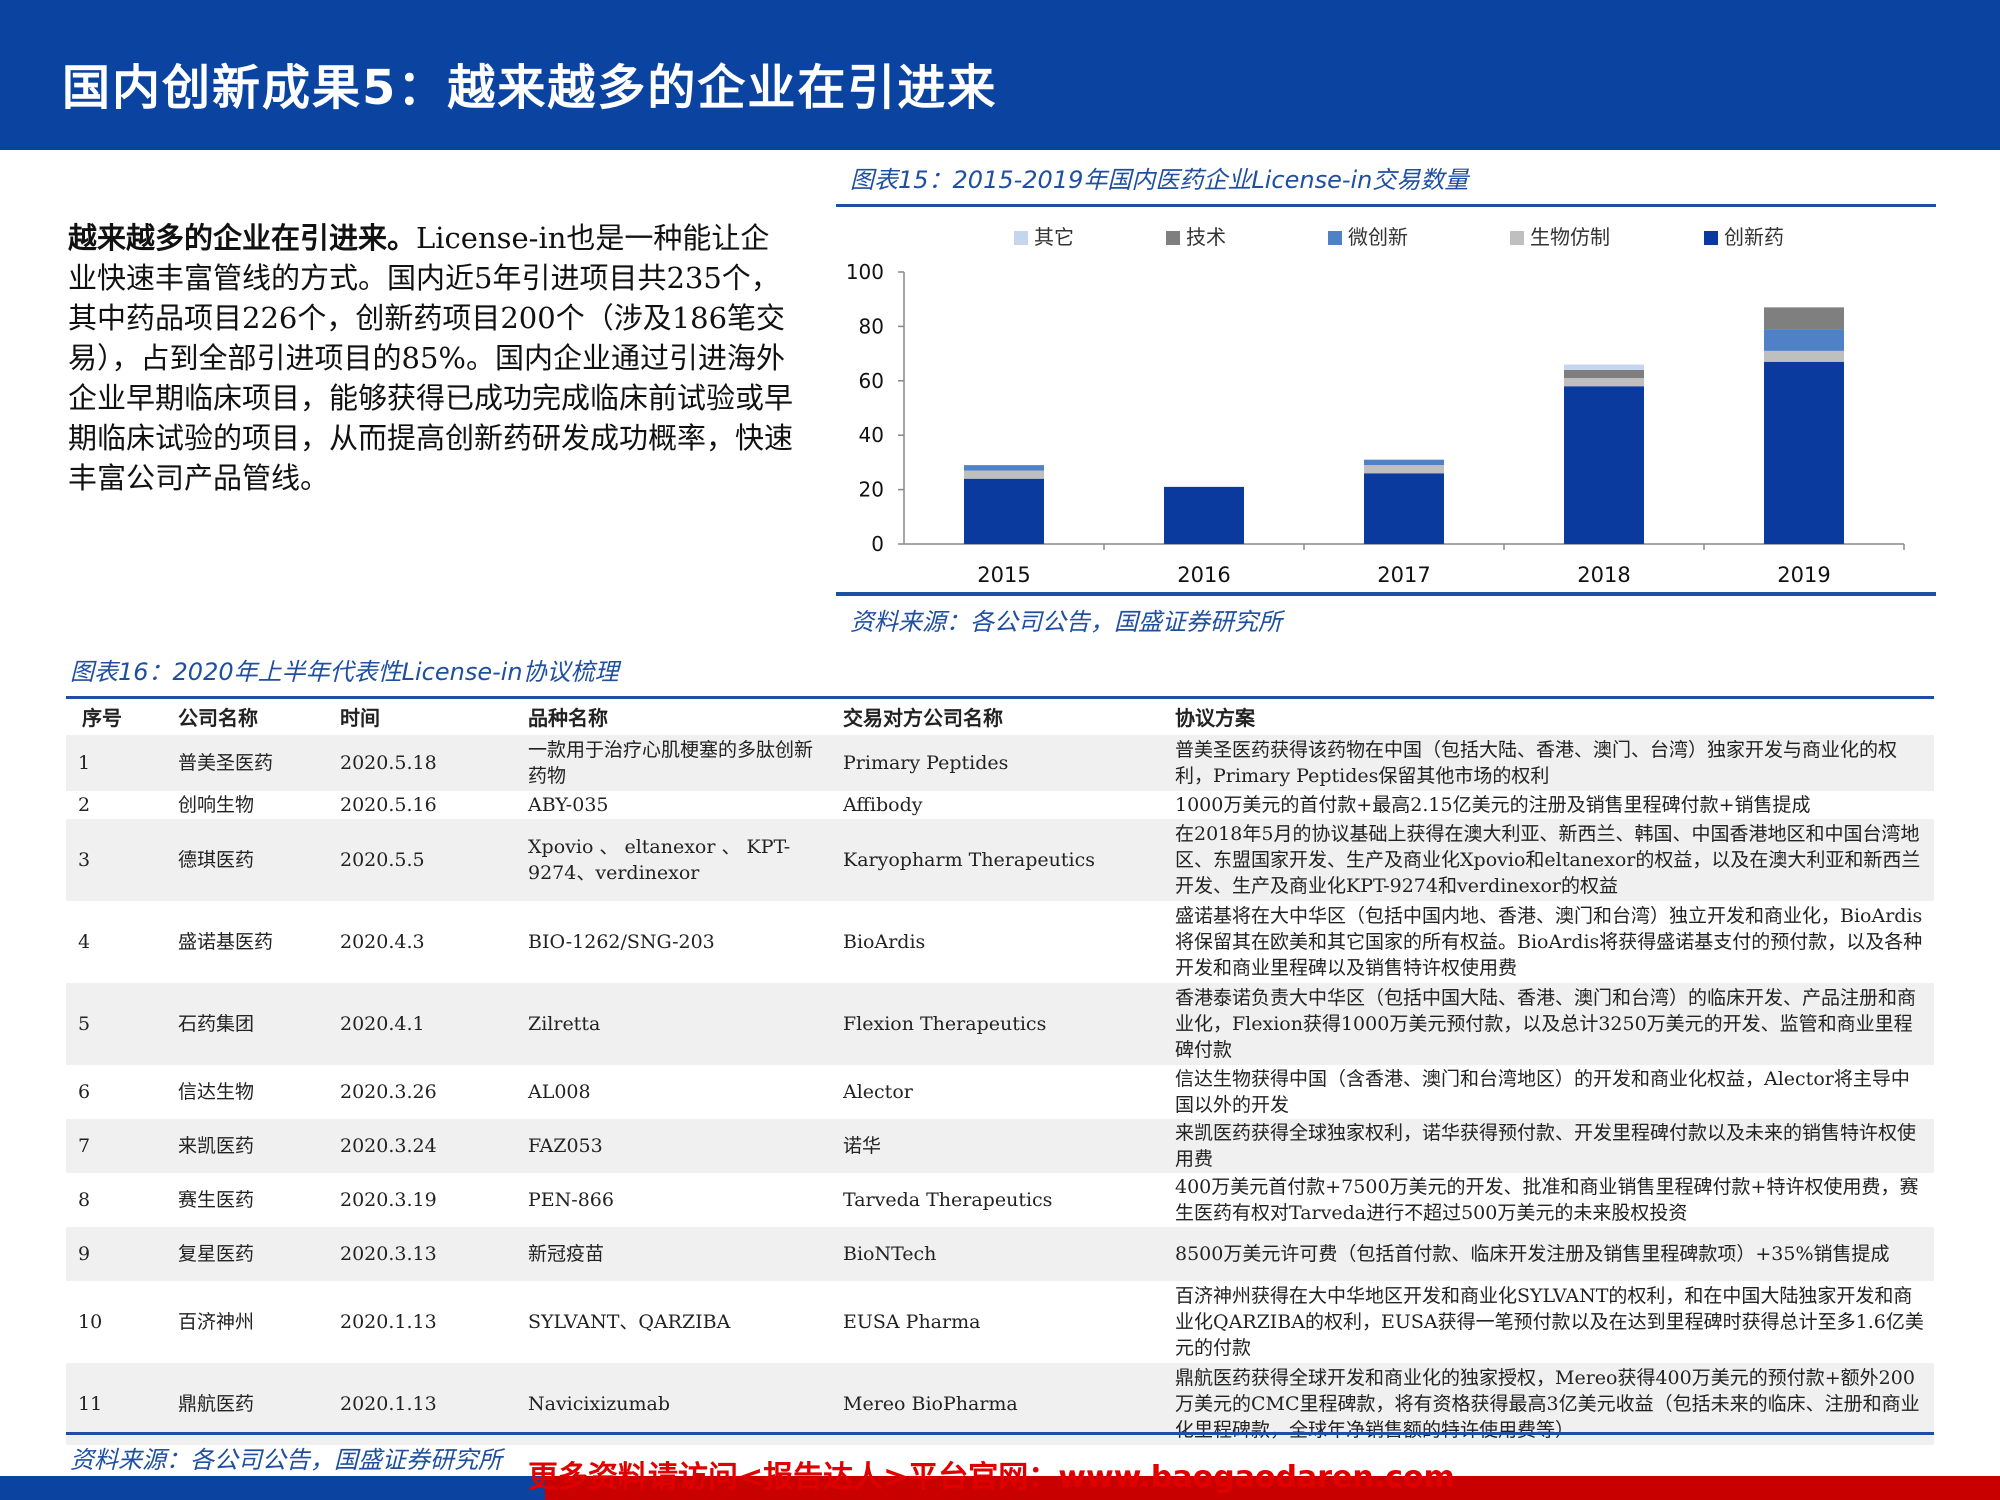  What do you see at coordinates (993, 1024) in the screenshot?
I see `row-counterparty: Flexion Therapeutics` at bounding box center [993, 1024].